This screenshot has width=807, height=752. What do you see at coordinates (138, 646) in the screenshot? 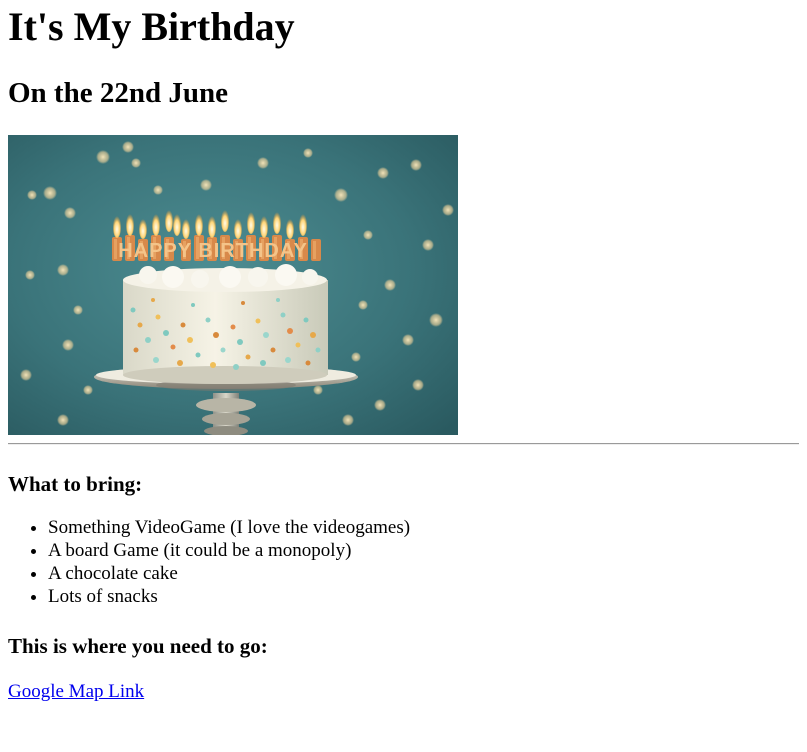
I see `where-heading: This is where you need to go:` at bounding box center [138, 646].